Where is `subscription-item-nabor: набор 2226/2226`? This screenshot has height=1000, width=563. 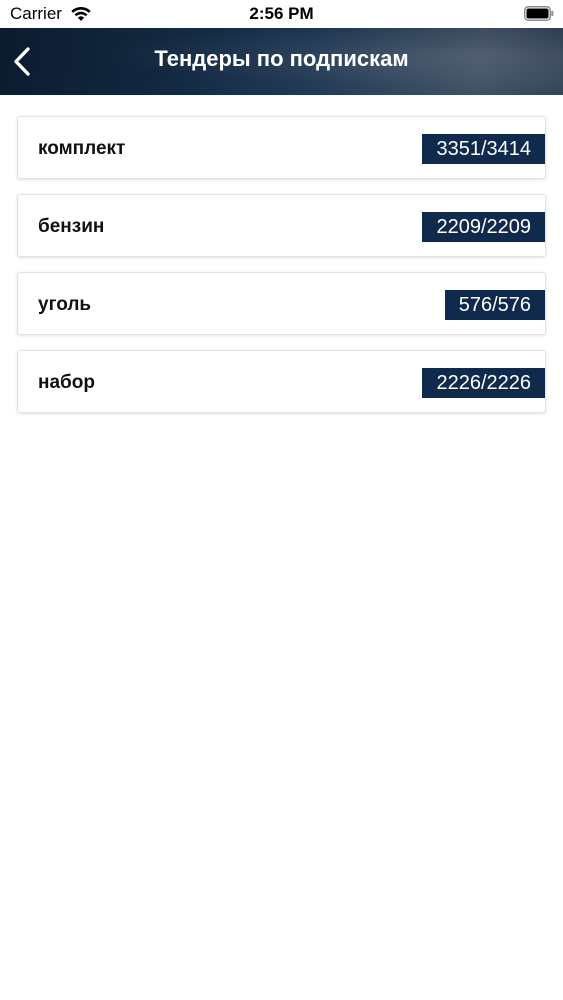
subscription-item-nabor: набор 2226/2226 is located at coordinates (281, 381).